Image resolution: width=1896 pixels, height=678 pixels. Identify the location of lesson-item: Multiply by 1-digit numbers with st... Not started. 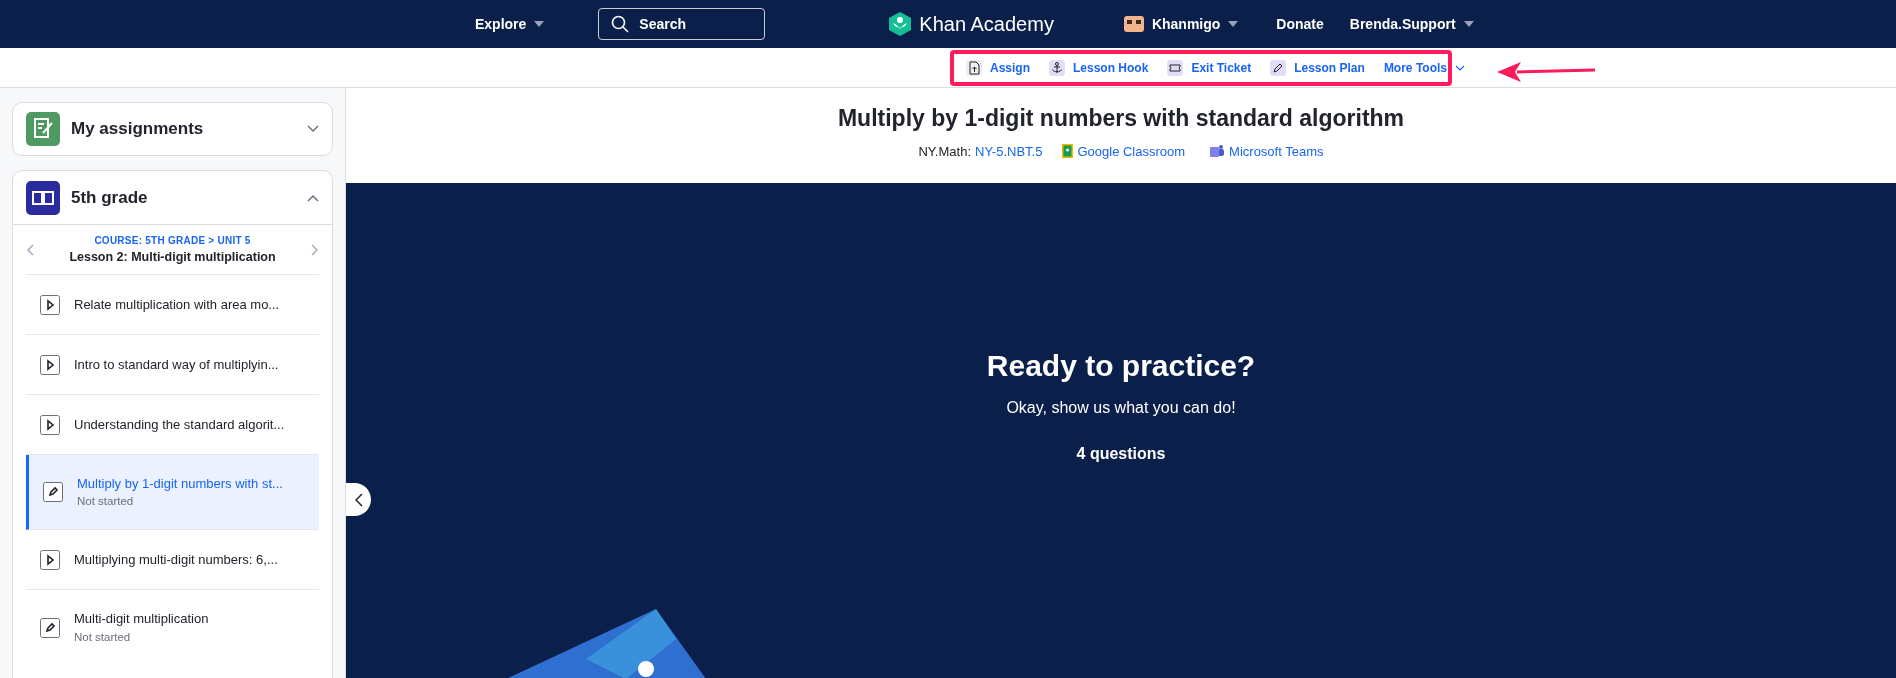
(172, 492).